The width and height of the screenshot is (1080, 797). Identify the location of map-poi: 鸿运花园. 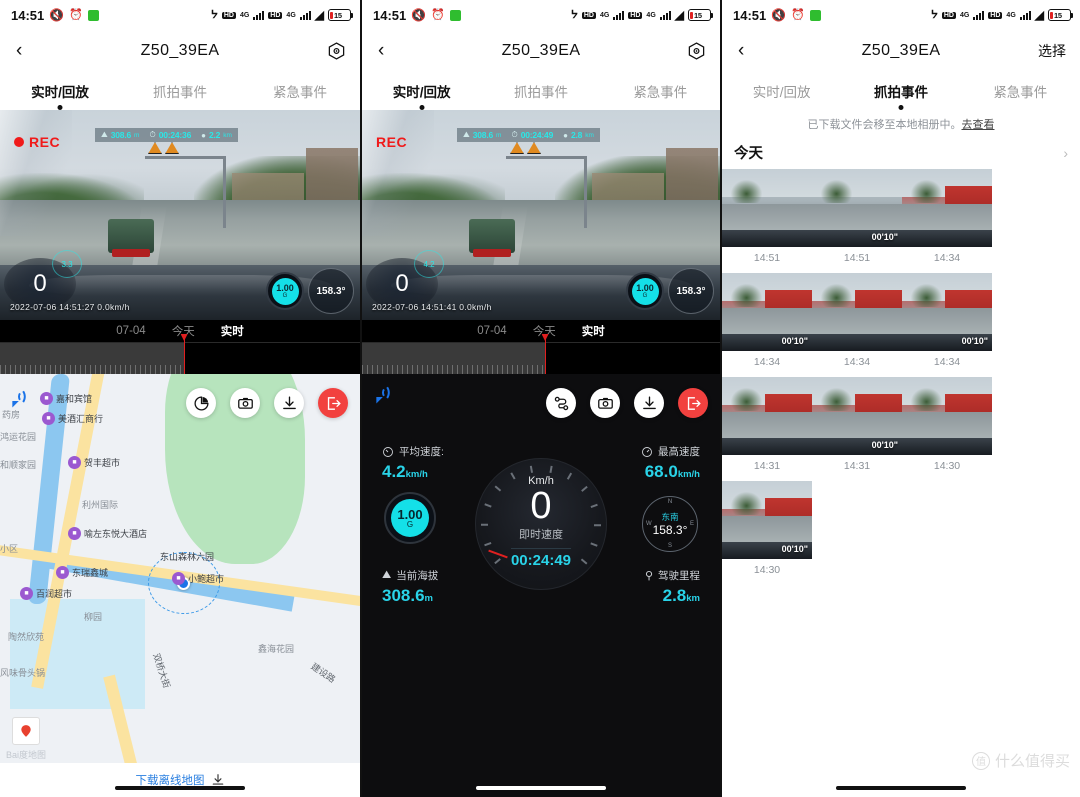
(18, 436).